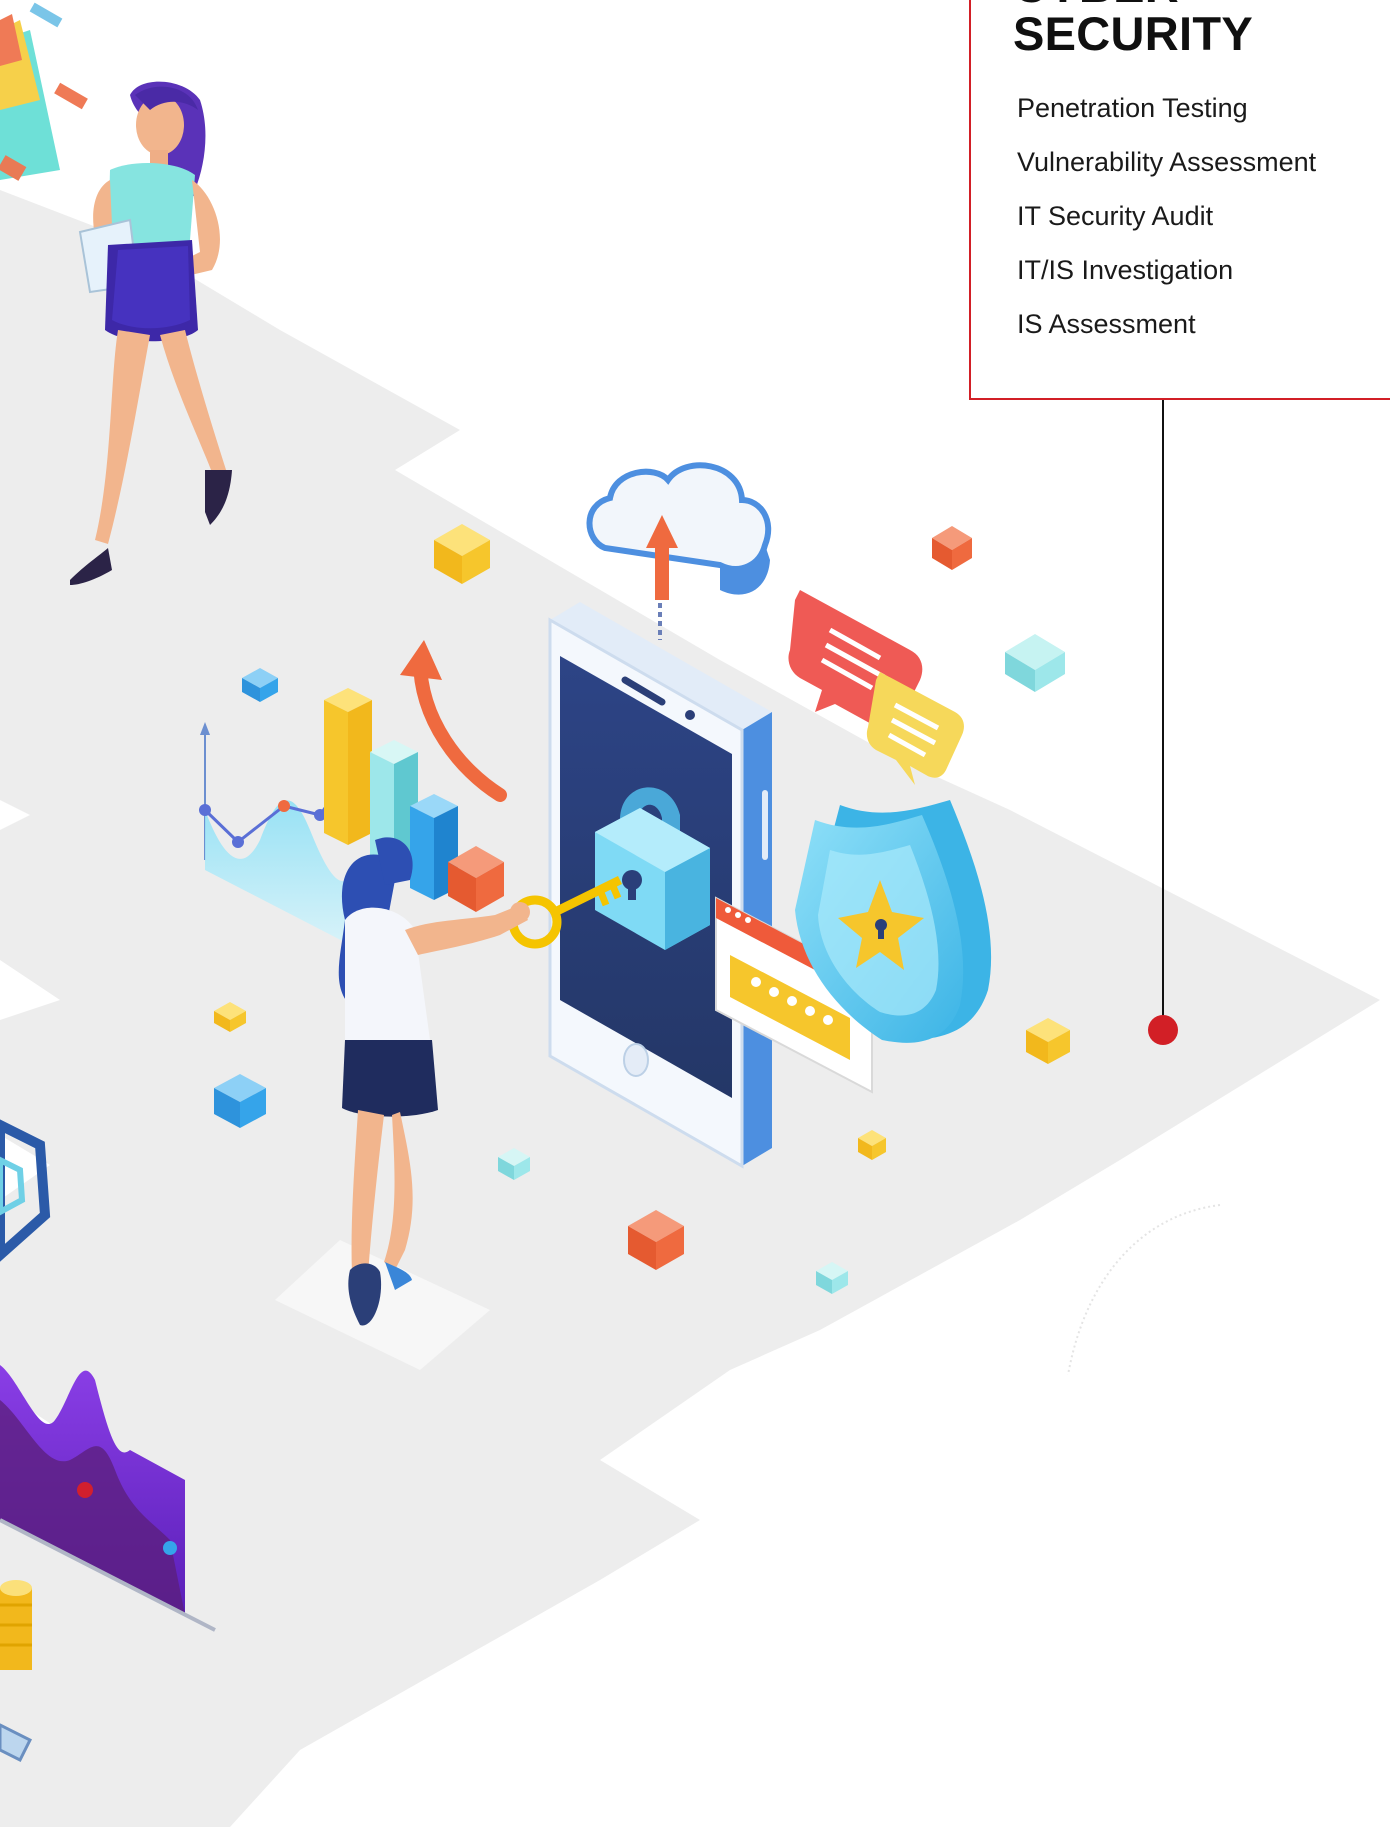 The height and width of the screenshot is (1827, 1390). I want to click on floor-notch, so click(1140, 830).